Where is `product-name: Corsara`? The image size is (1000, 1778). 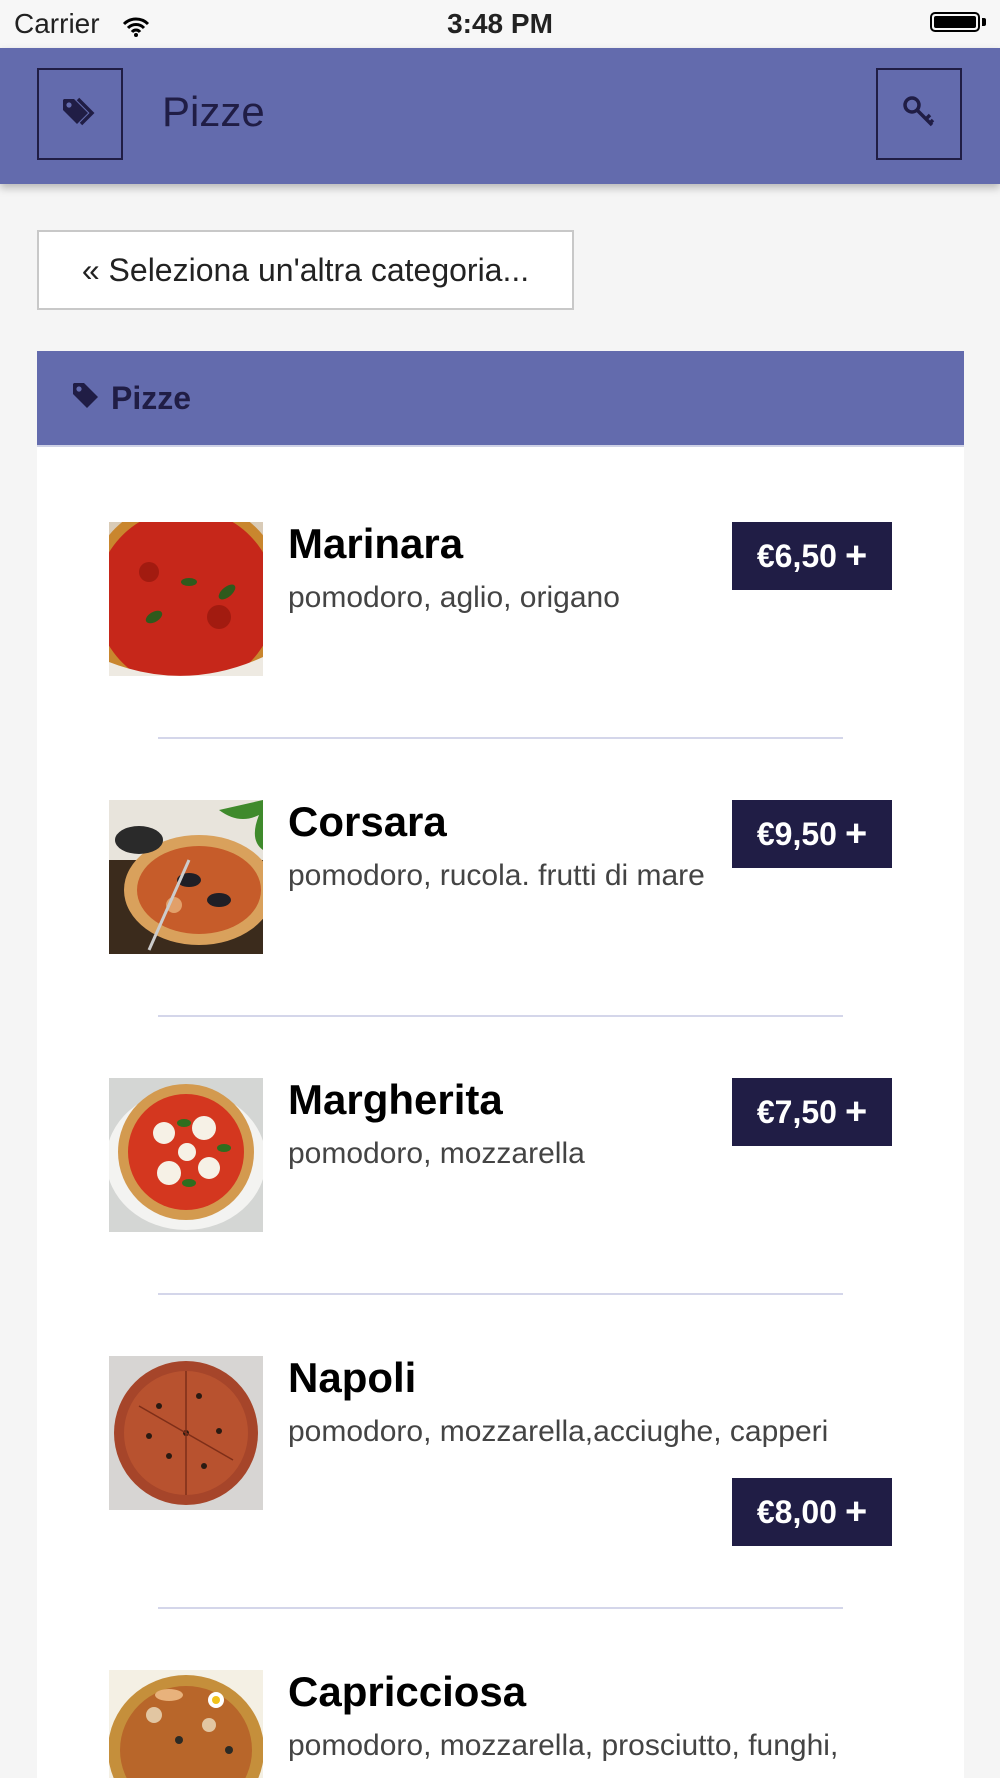 product-name: Corsara is located at coordinates (367, 821).